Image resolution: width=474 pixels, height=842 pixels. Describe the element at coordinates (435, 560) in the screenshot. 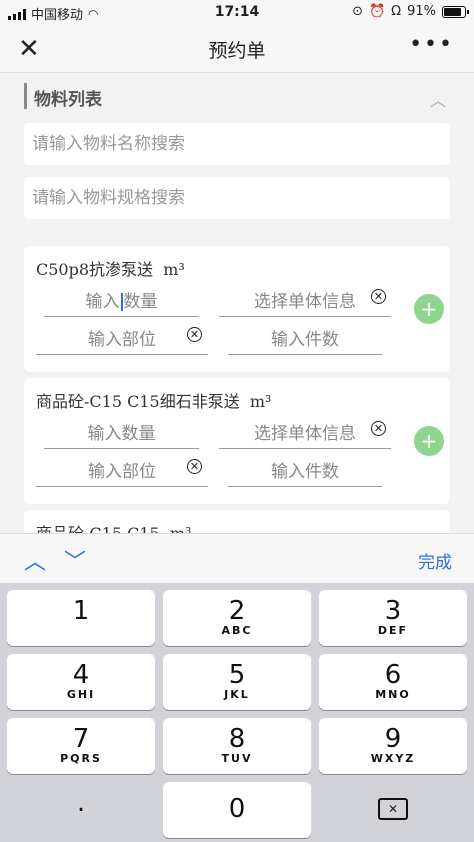

I see `done-button: 完成` at that location.